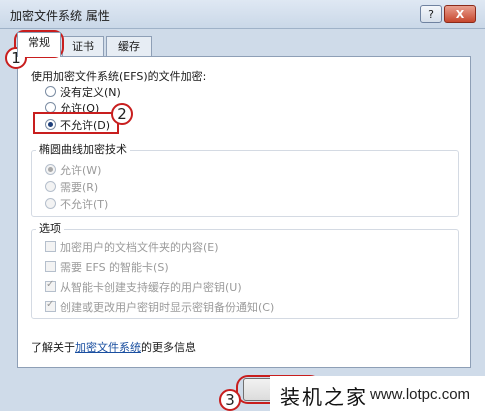 The image size is (485, 411). I want to click on tab-certificates: 证书, so click(83, 46).